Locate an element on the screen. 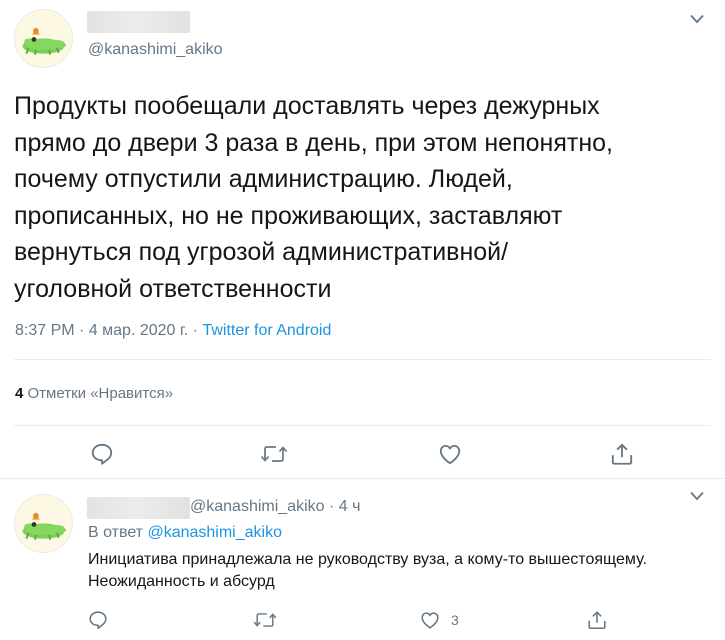  like-button is located at coordinates (450, 454).